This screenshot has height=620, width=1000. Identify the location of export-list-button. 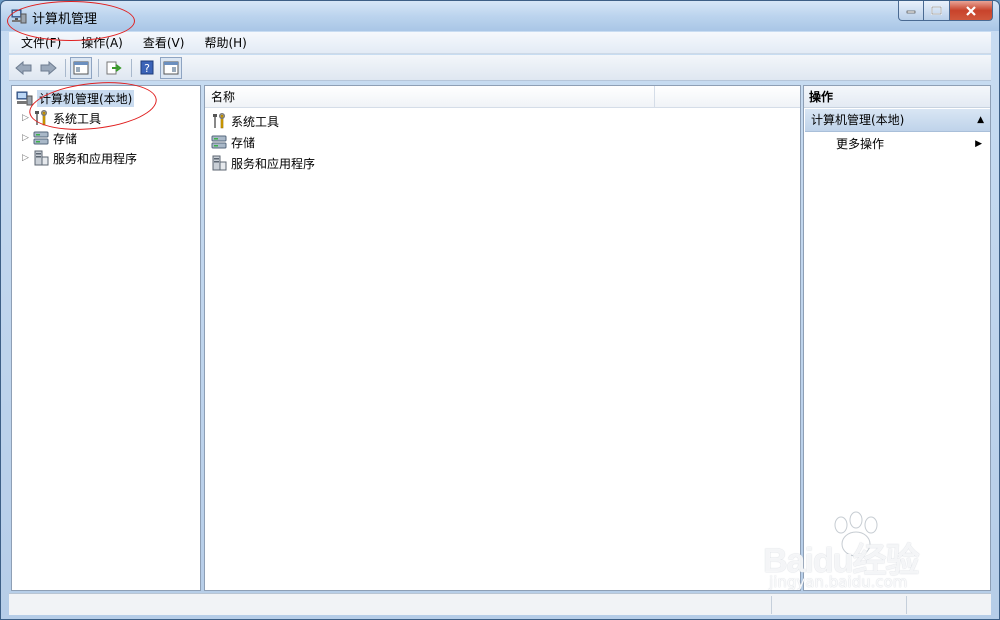
(114, 68).